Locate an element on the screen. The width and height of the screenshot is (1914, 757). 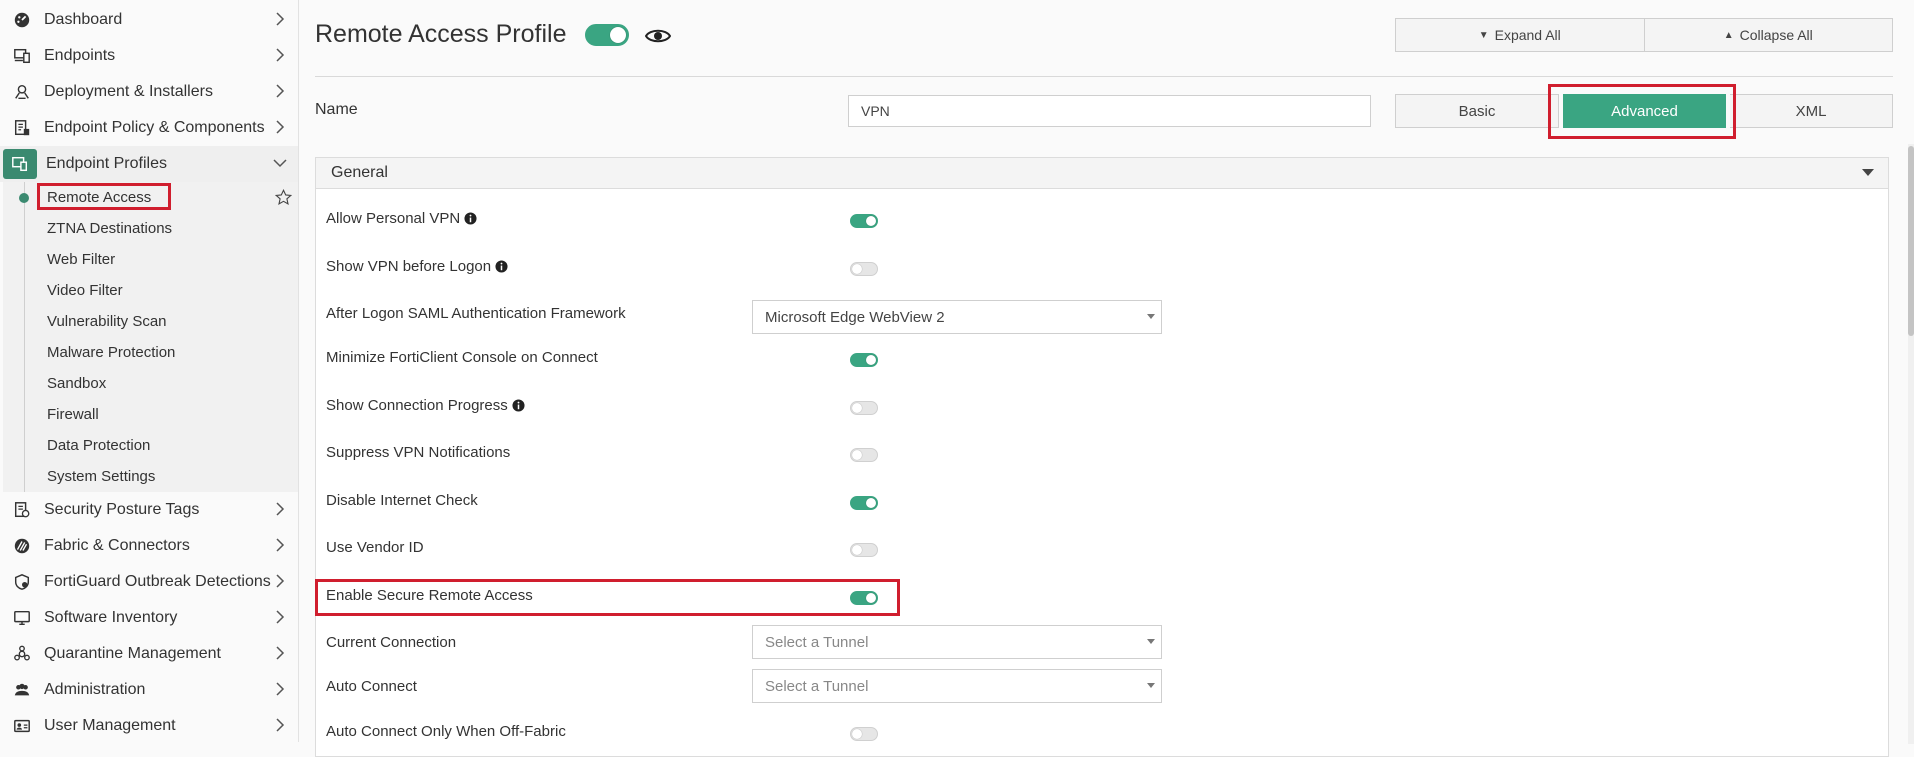
inventory-icon is located at coordinates (22, 618).